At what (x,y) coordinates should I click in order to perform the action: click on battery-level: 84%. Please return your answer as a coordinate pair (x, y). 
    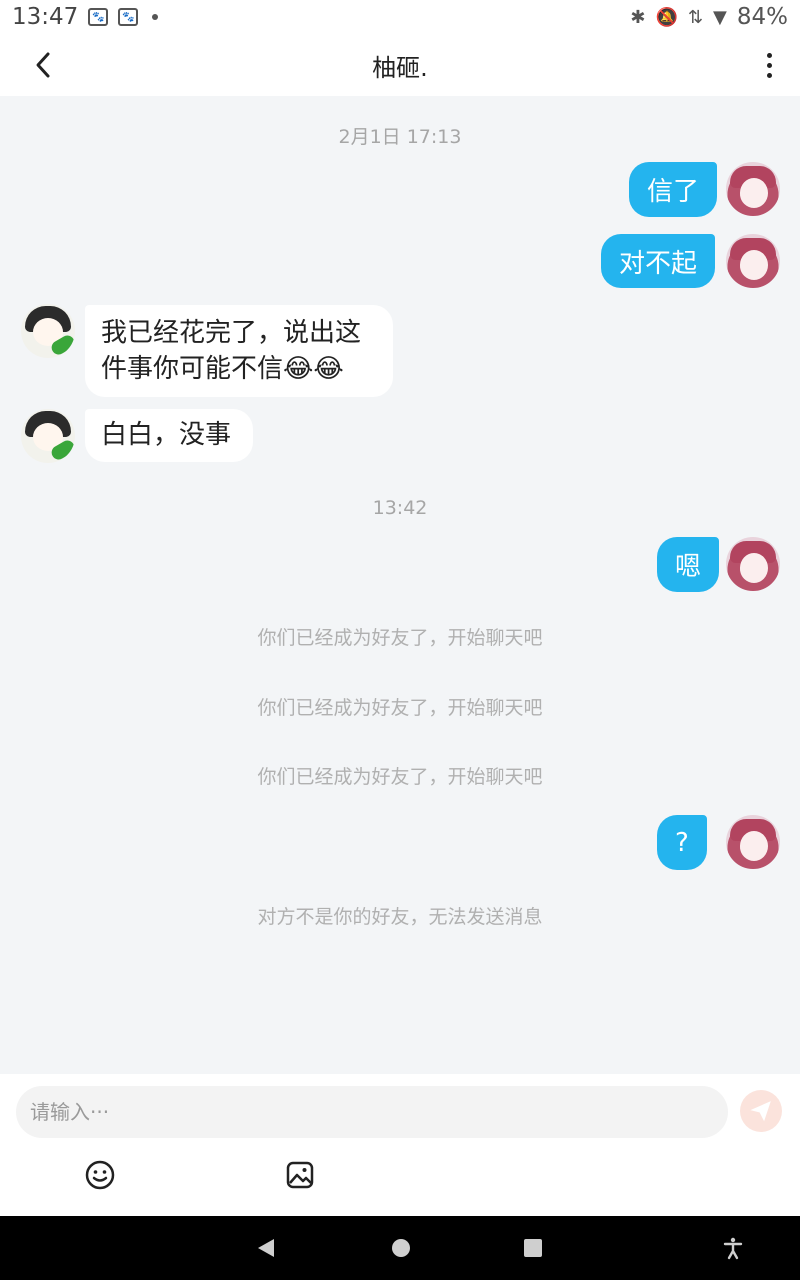
    Looking at the image, I should click on (762, 17).